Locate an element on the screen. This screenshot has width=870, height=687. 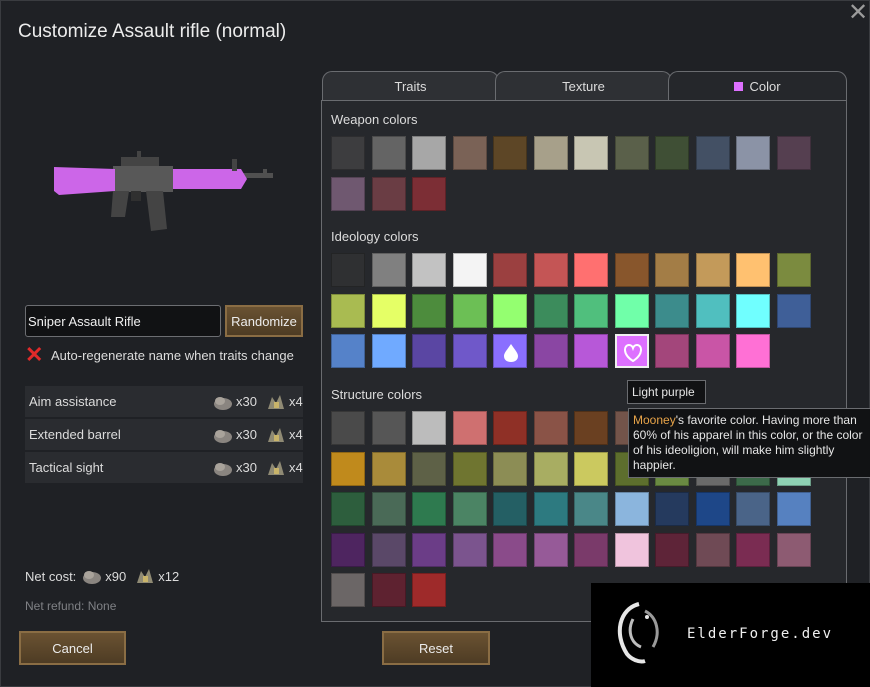
trait-row: Aim assistance x30 x4 is located at coordinates (164, 401).